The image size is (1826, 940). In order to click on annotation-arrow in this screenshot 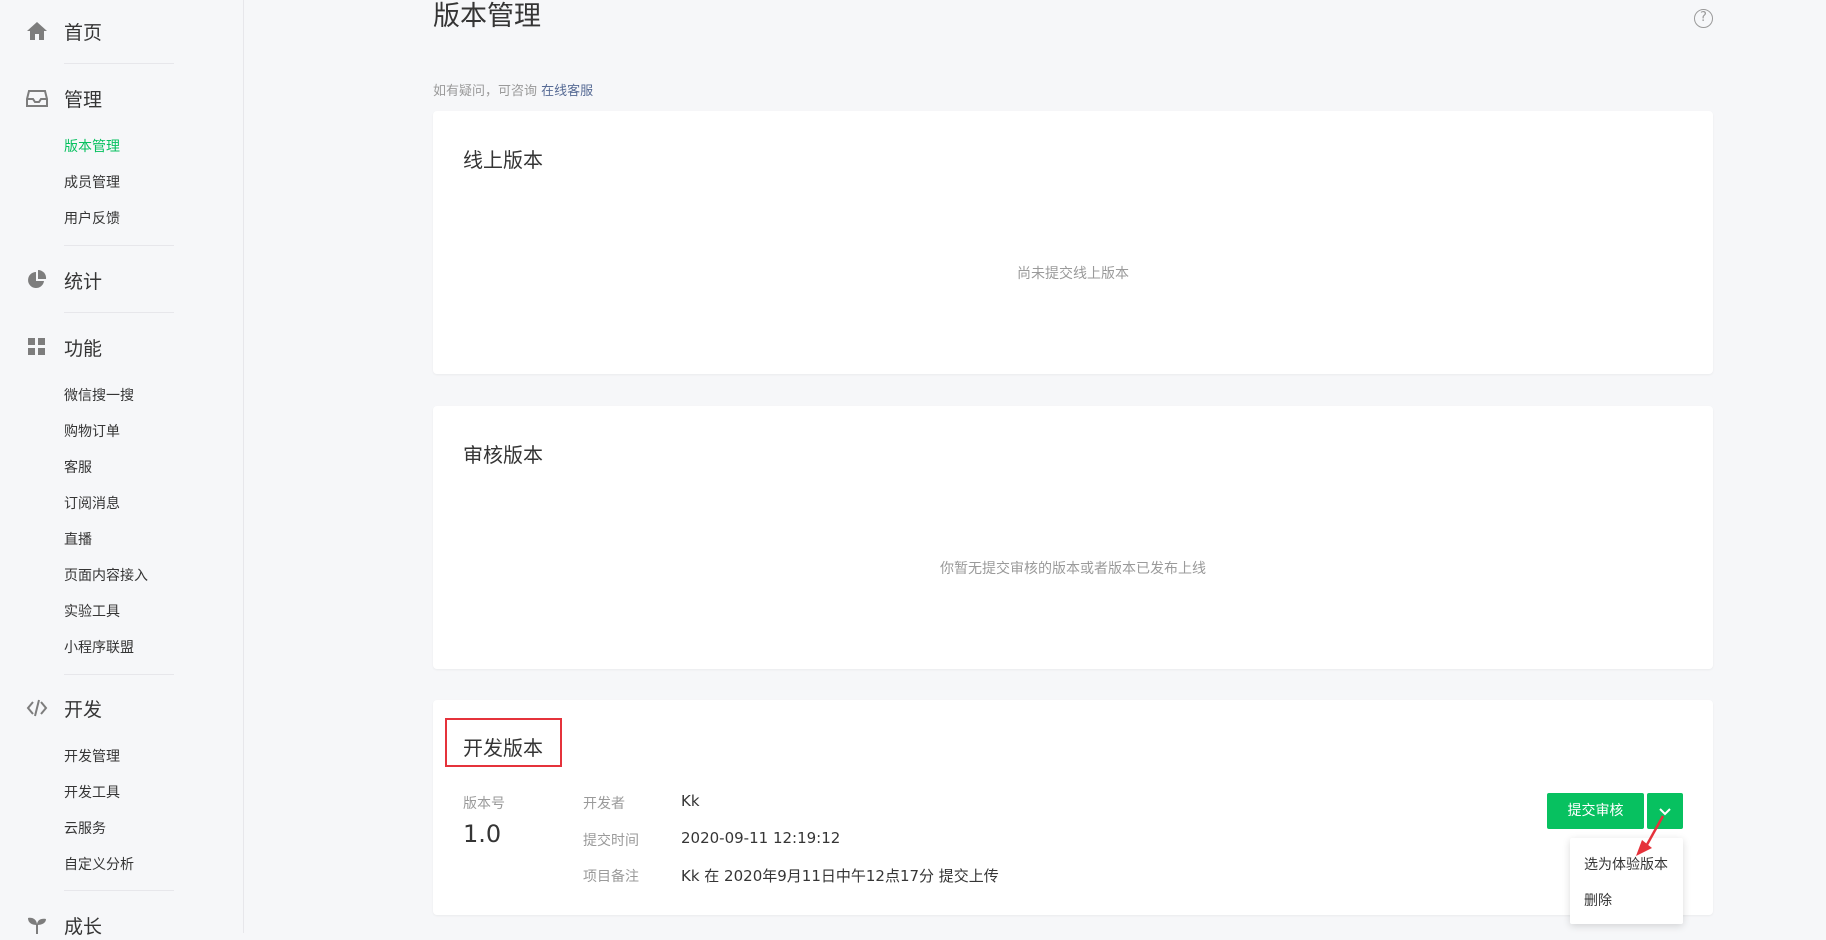, I will do `click(1650, 835)`.